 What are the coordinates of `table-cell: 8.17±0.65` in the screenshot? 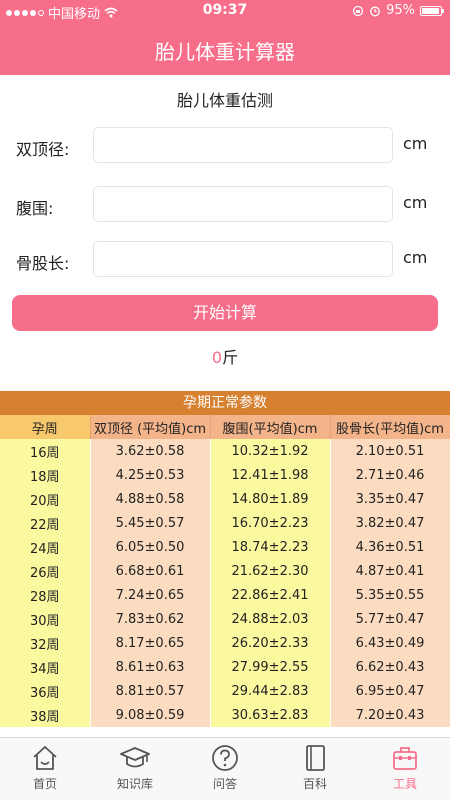 It's located at (150, 643).